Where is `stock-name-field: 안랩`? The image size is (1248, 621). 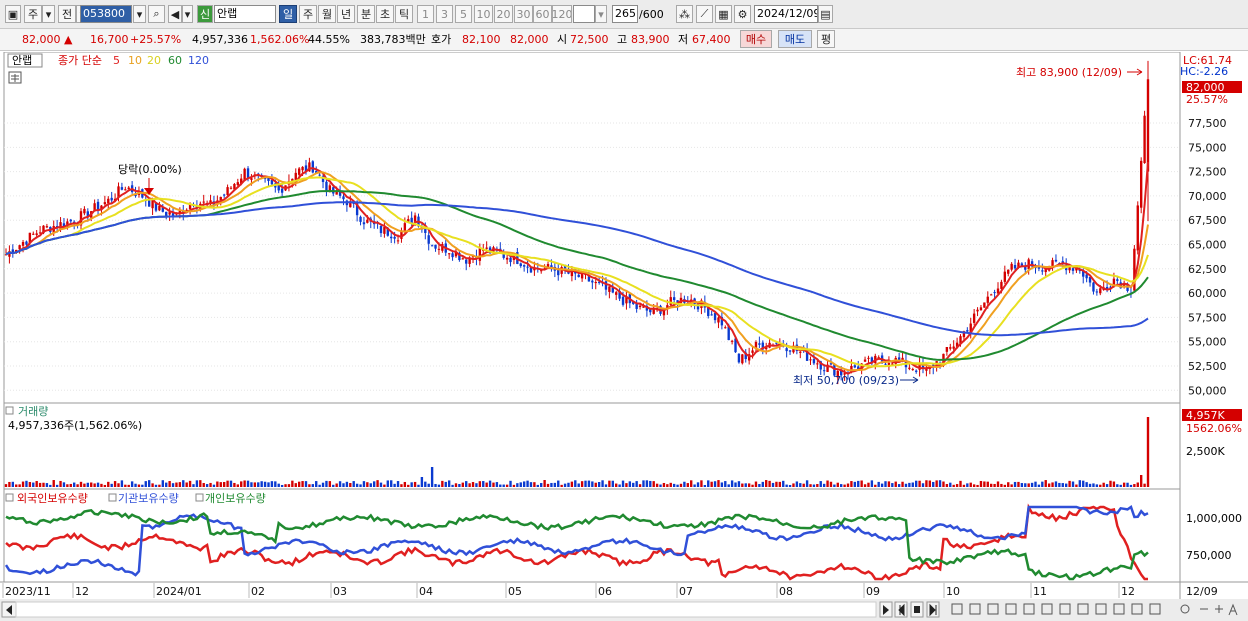
stock-name-field: 안랩 is located at coordinates (245, 14).